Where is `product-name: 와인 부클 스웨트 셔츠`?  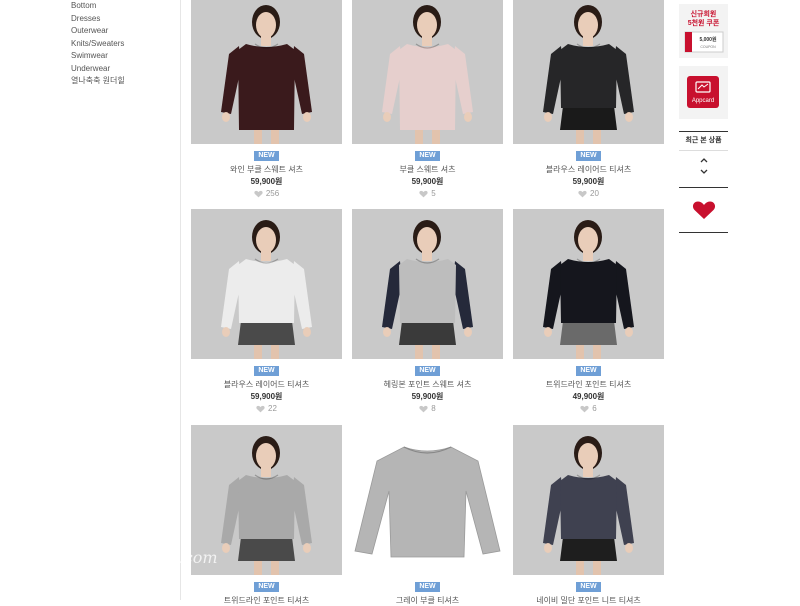 product-name: 와인 부클 스웨트 셔츠 is located at coordinates (266, 169).